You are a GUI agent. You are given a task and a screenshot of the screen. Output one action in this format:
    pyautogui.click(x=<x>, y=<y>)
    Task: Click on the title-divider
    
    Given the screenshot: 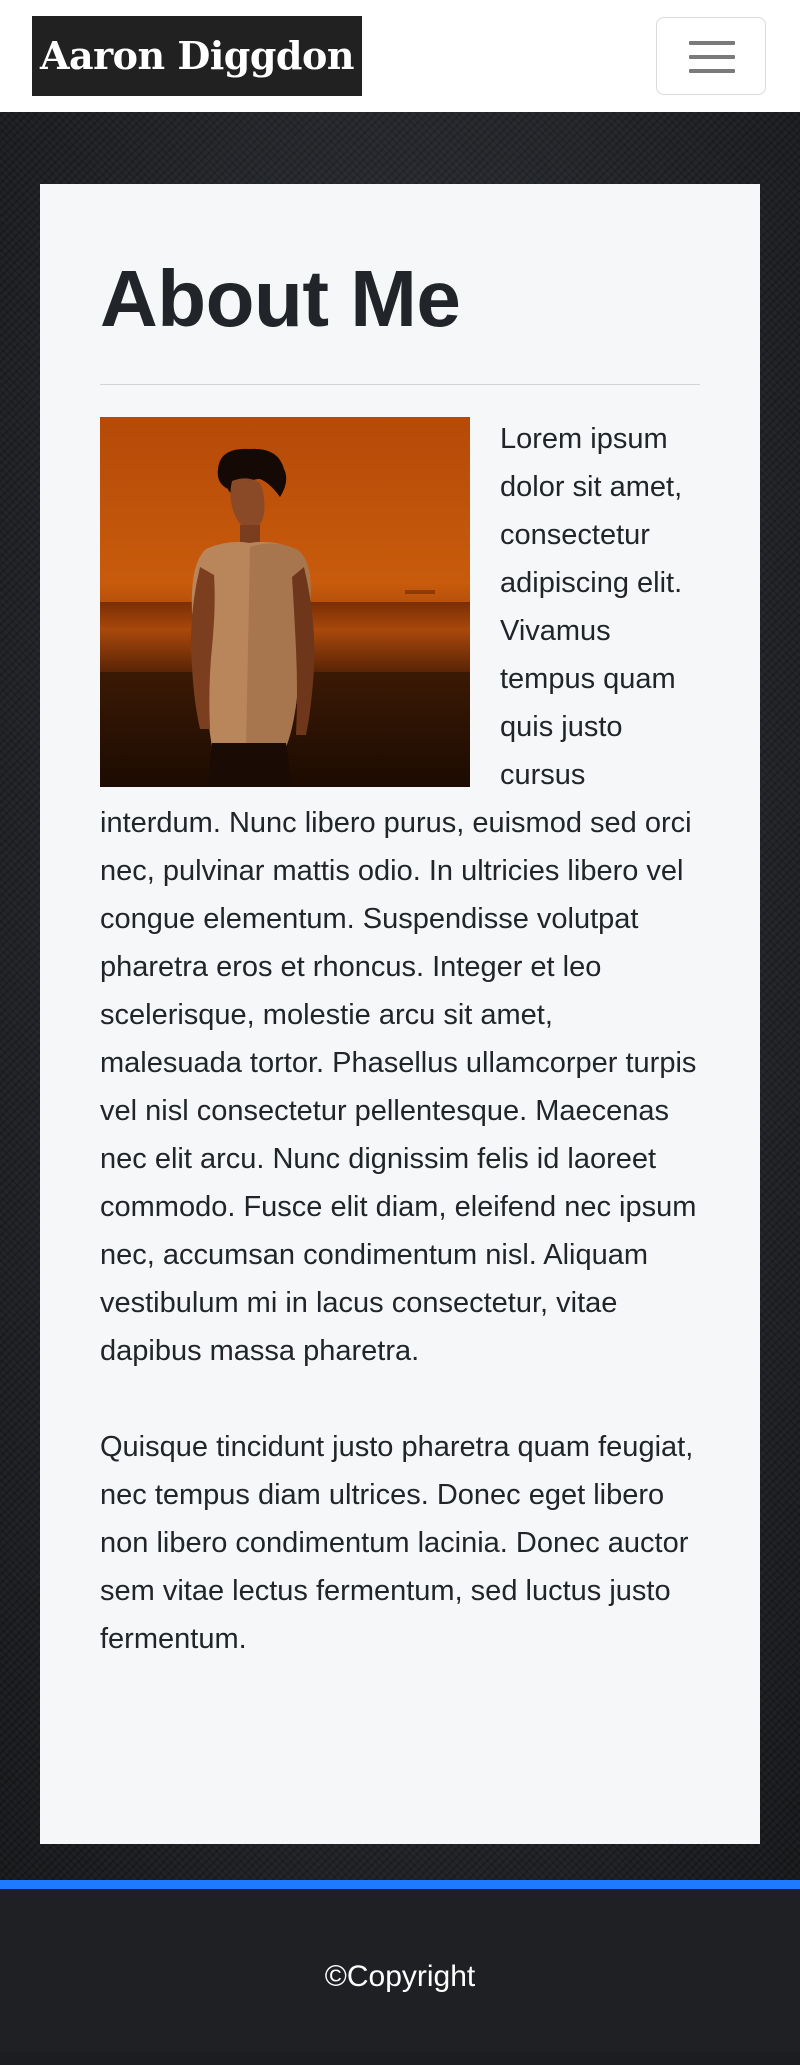 What is the action you would take?
    pyautogui.click(x=400, y=384)
    